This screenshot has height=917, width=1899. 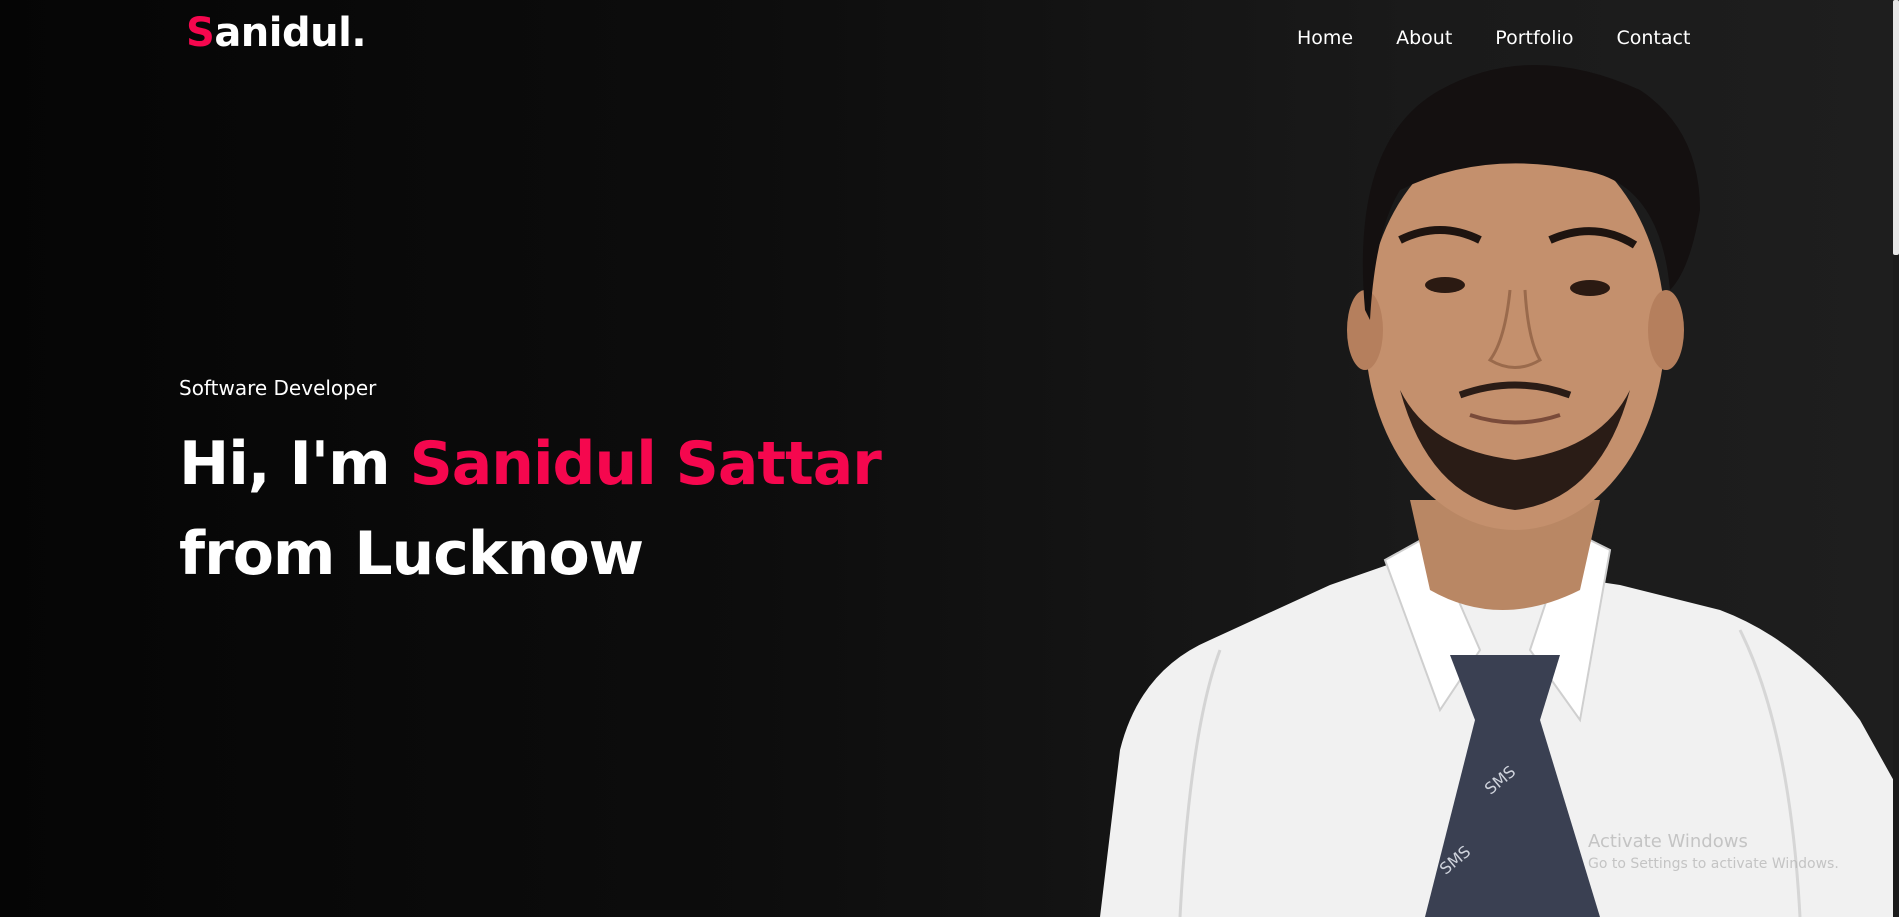 I want to click on logo-initial: S, so click(x=200, y=33).